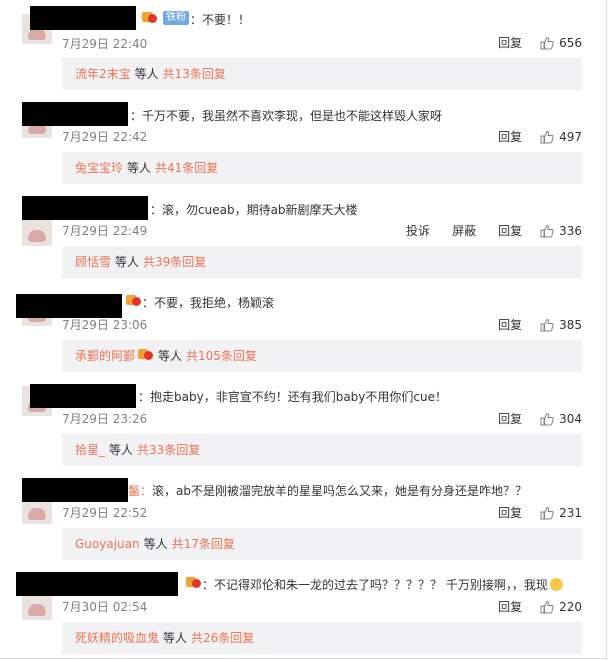 The width and height of the screenshot is (608, 660). What do you see at coordinates (570, 418) in the screenshot?
I see `like-count: 304` at bounding box center [570, 418].